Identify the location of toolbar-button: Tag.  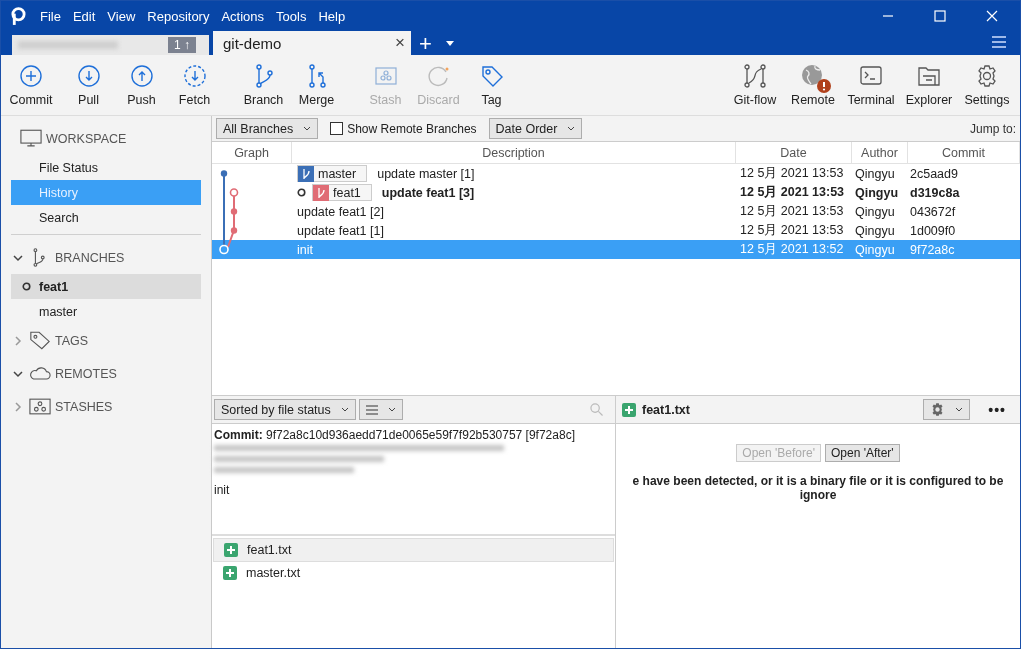
(491, 85).